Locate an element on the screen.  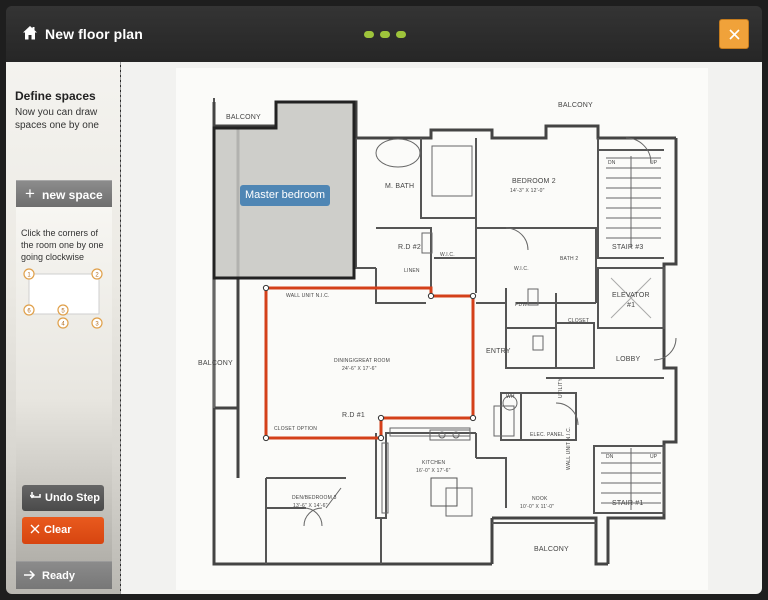
label-den-bedroom-3: DEN/BEDROOM 3 is located at coordinates (314, 498).